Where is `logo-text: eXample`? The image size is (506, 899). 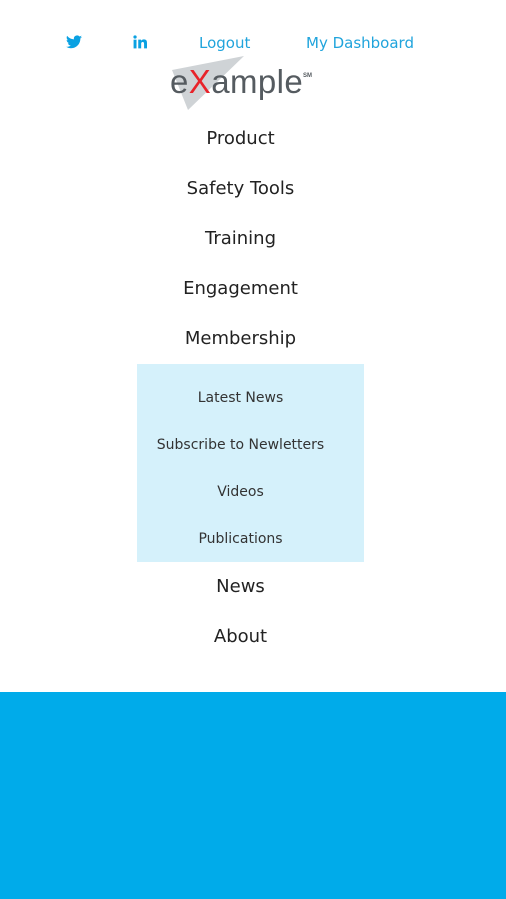
logo-text: eXample is located at coordinates (236, 81).